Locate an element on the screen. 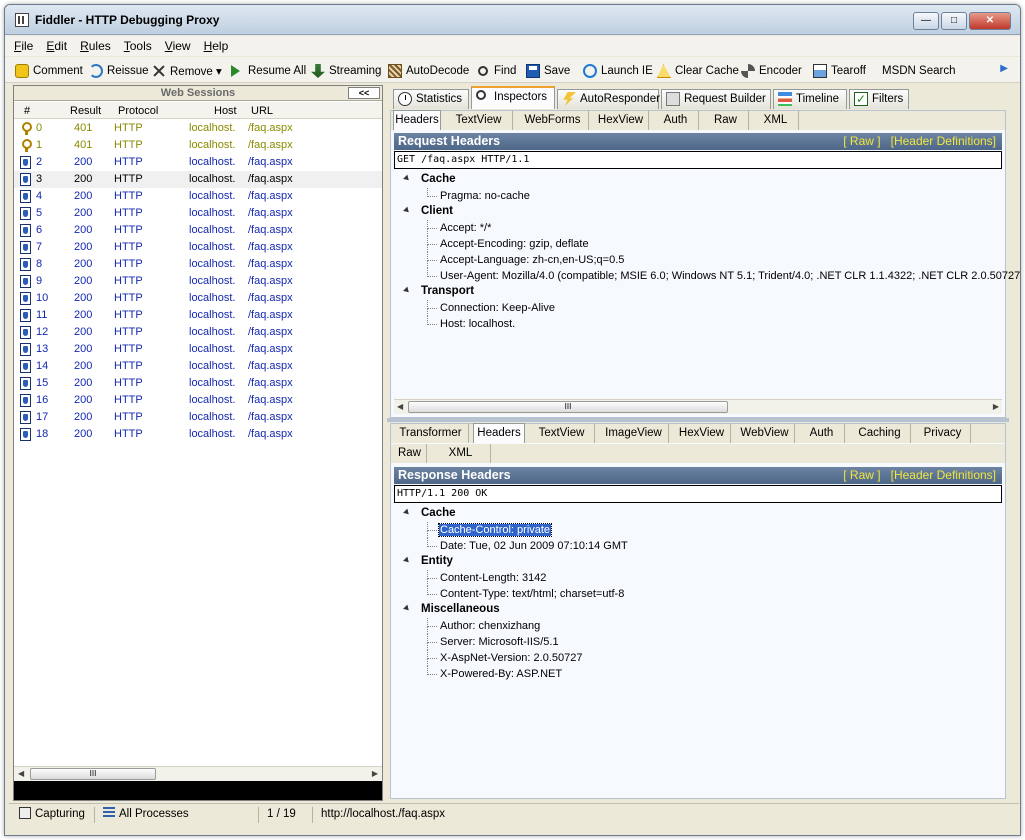 This screenshot has width=1025, height=840. minimize-button: — is located at coordinates (926, 21).